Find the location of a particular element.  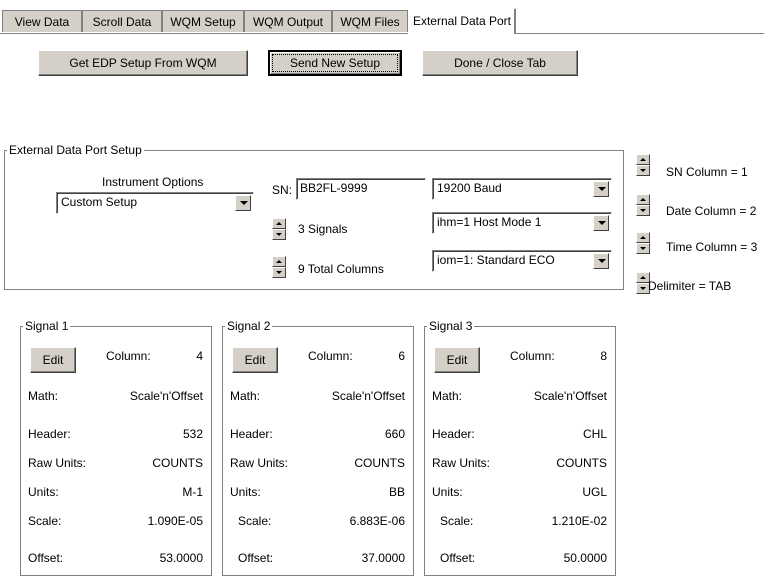

signal-title: Signal 3 is located at coordinates (451, 326).